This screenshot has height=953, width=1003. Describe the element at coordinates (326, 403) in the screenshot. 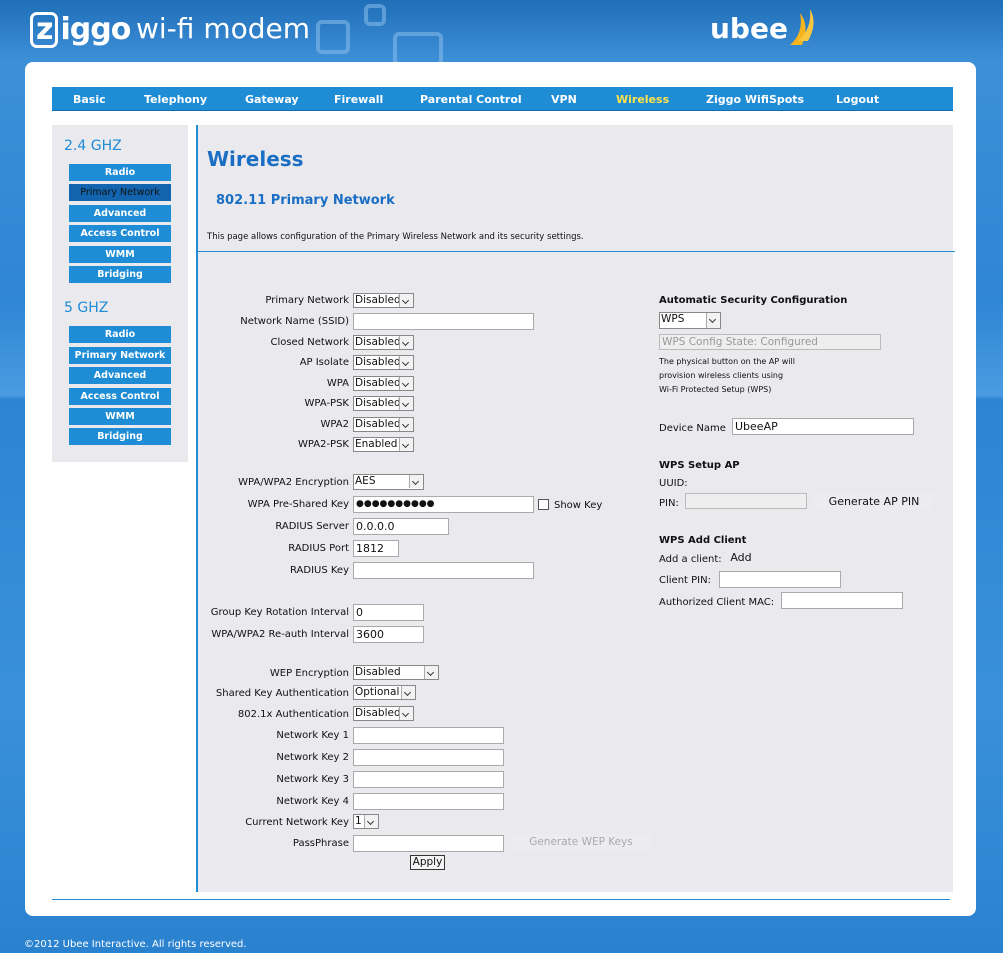

I see `wpa-psk-label: WPA-PSK` at that location.